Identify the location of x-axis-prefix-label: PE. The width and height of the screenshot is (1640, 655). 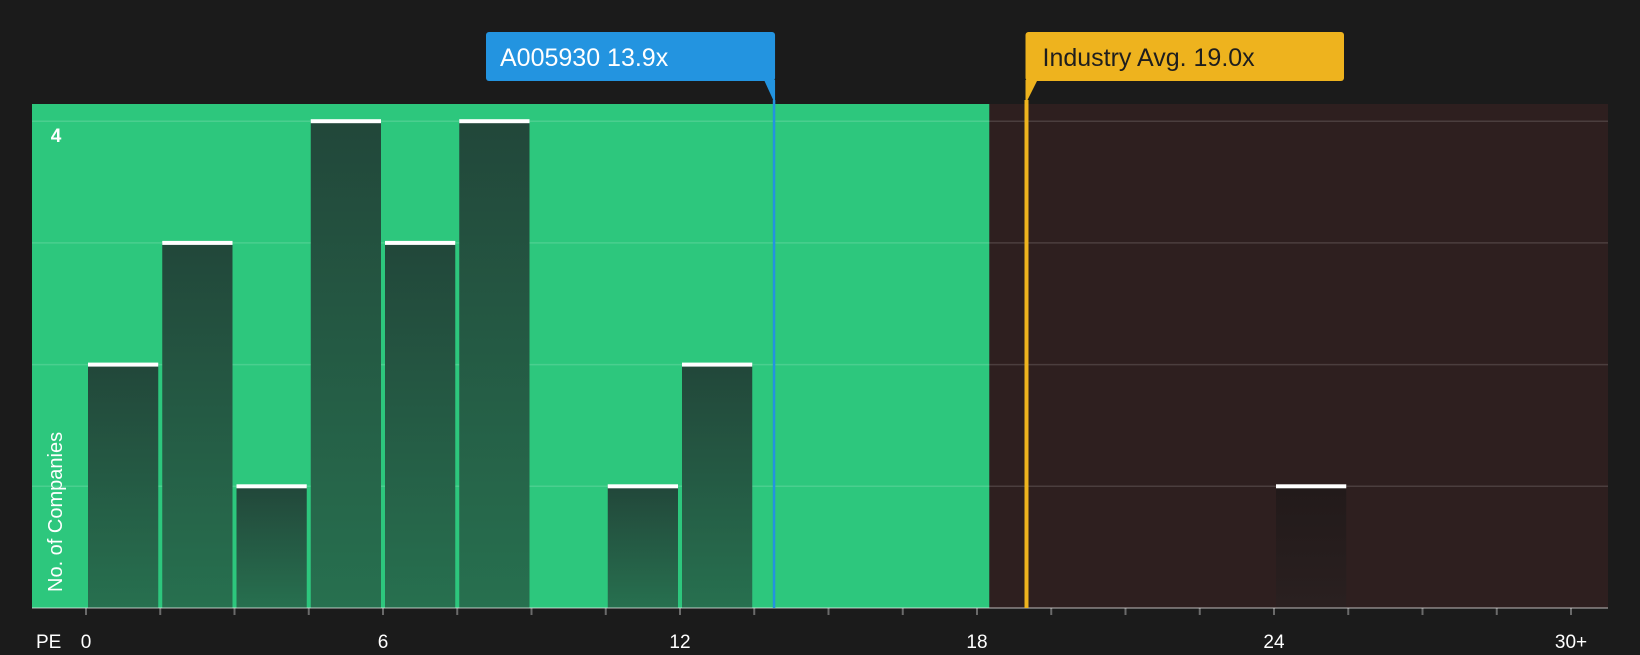
(48, 641).